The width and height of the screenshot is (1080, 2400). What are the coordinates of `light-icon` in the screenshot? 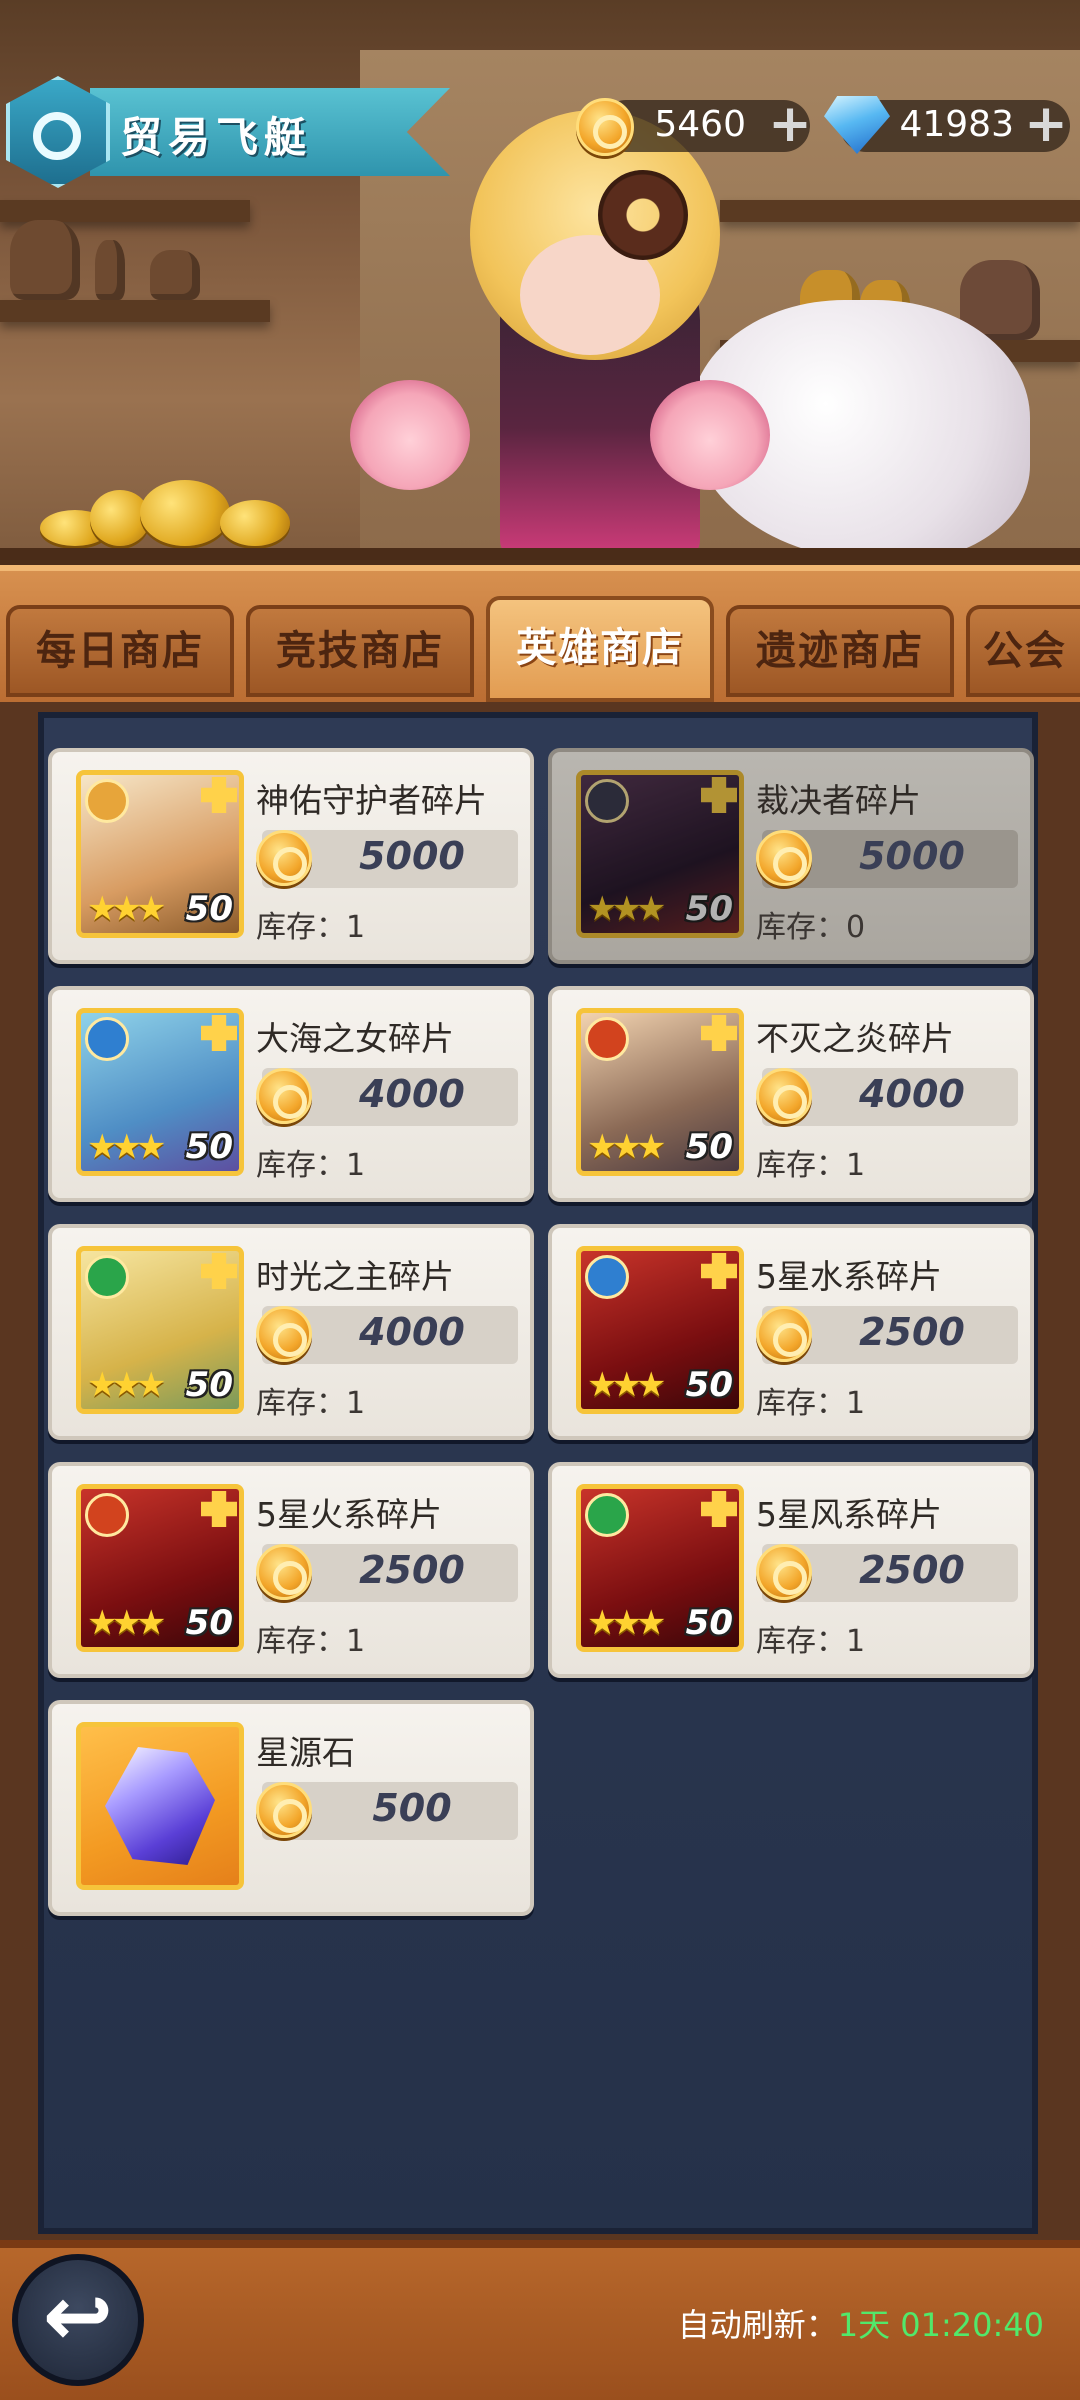 It's located at (107, 801).